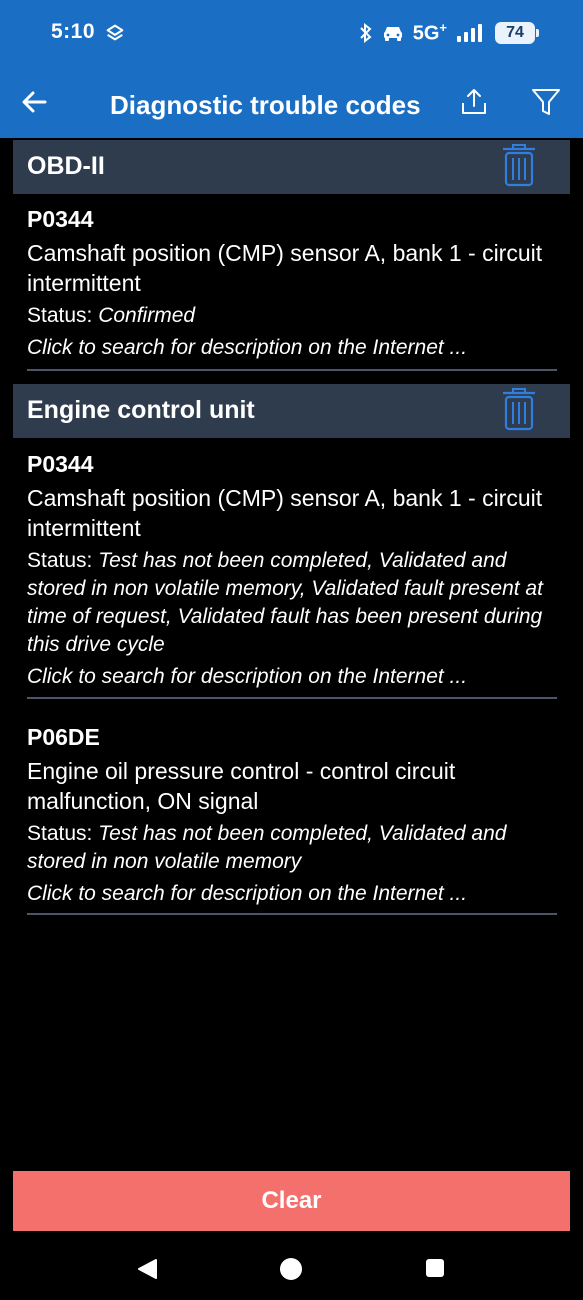 The image size is (583, 1300). I want to click on data-saver-icon, so click(115, 32).